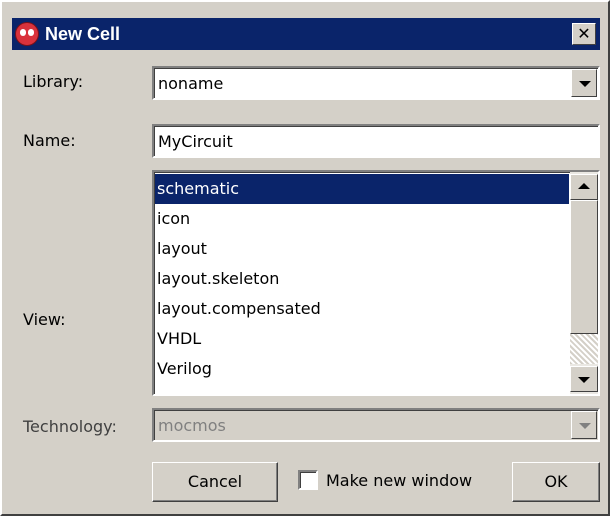 Image resolution: width=610 pixels, height=516 pixels. I want to click on library-select: noname, so click(376, 83).